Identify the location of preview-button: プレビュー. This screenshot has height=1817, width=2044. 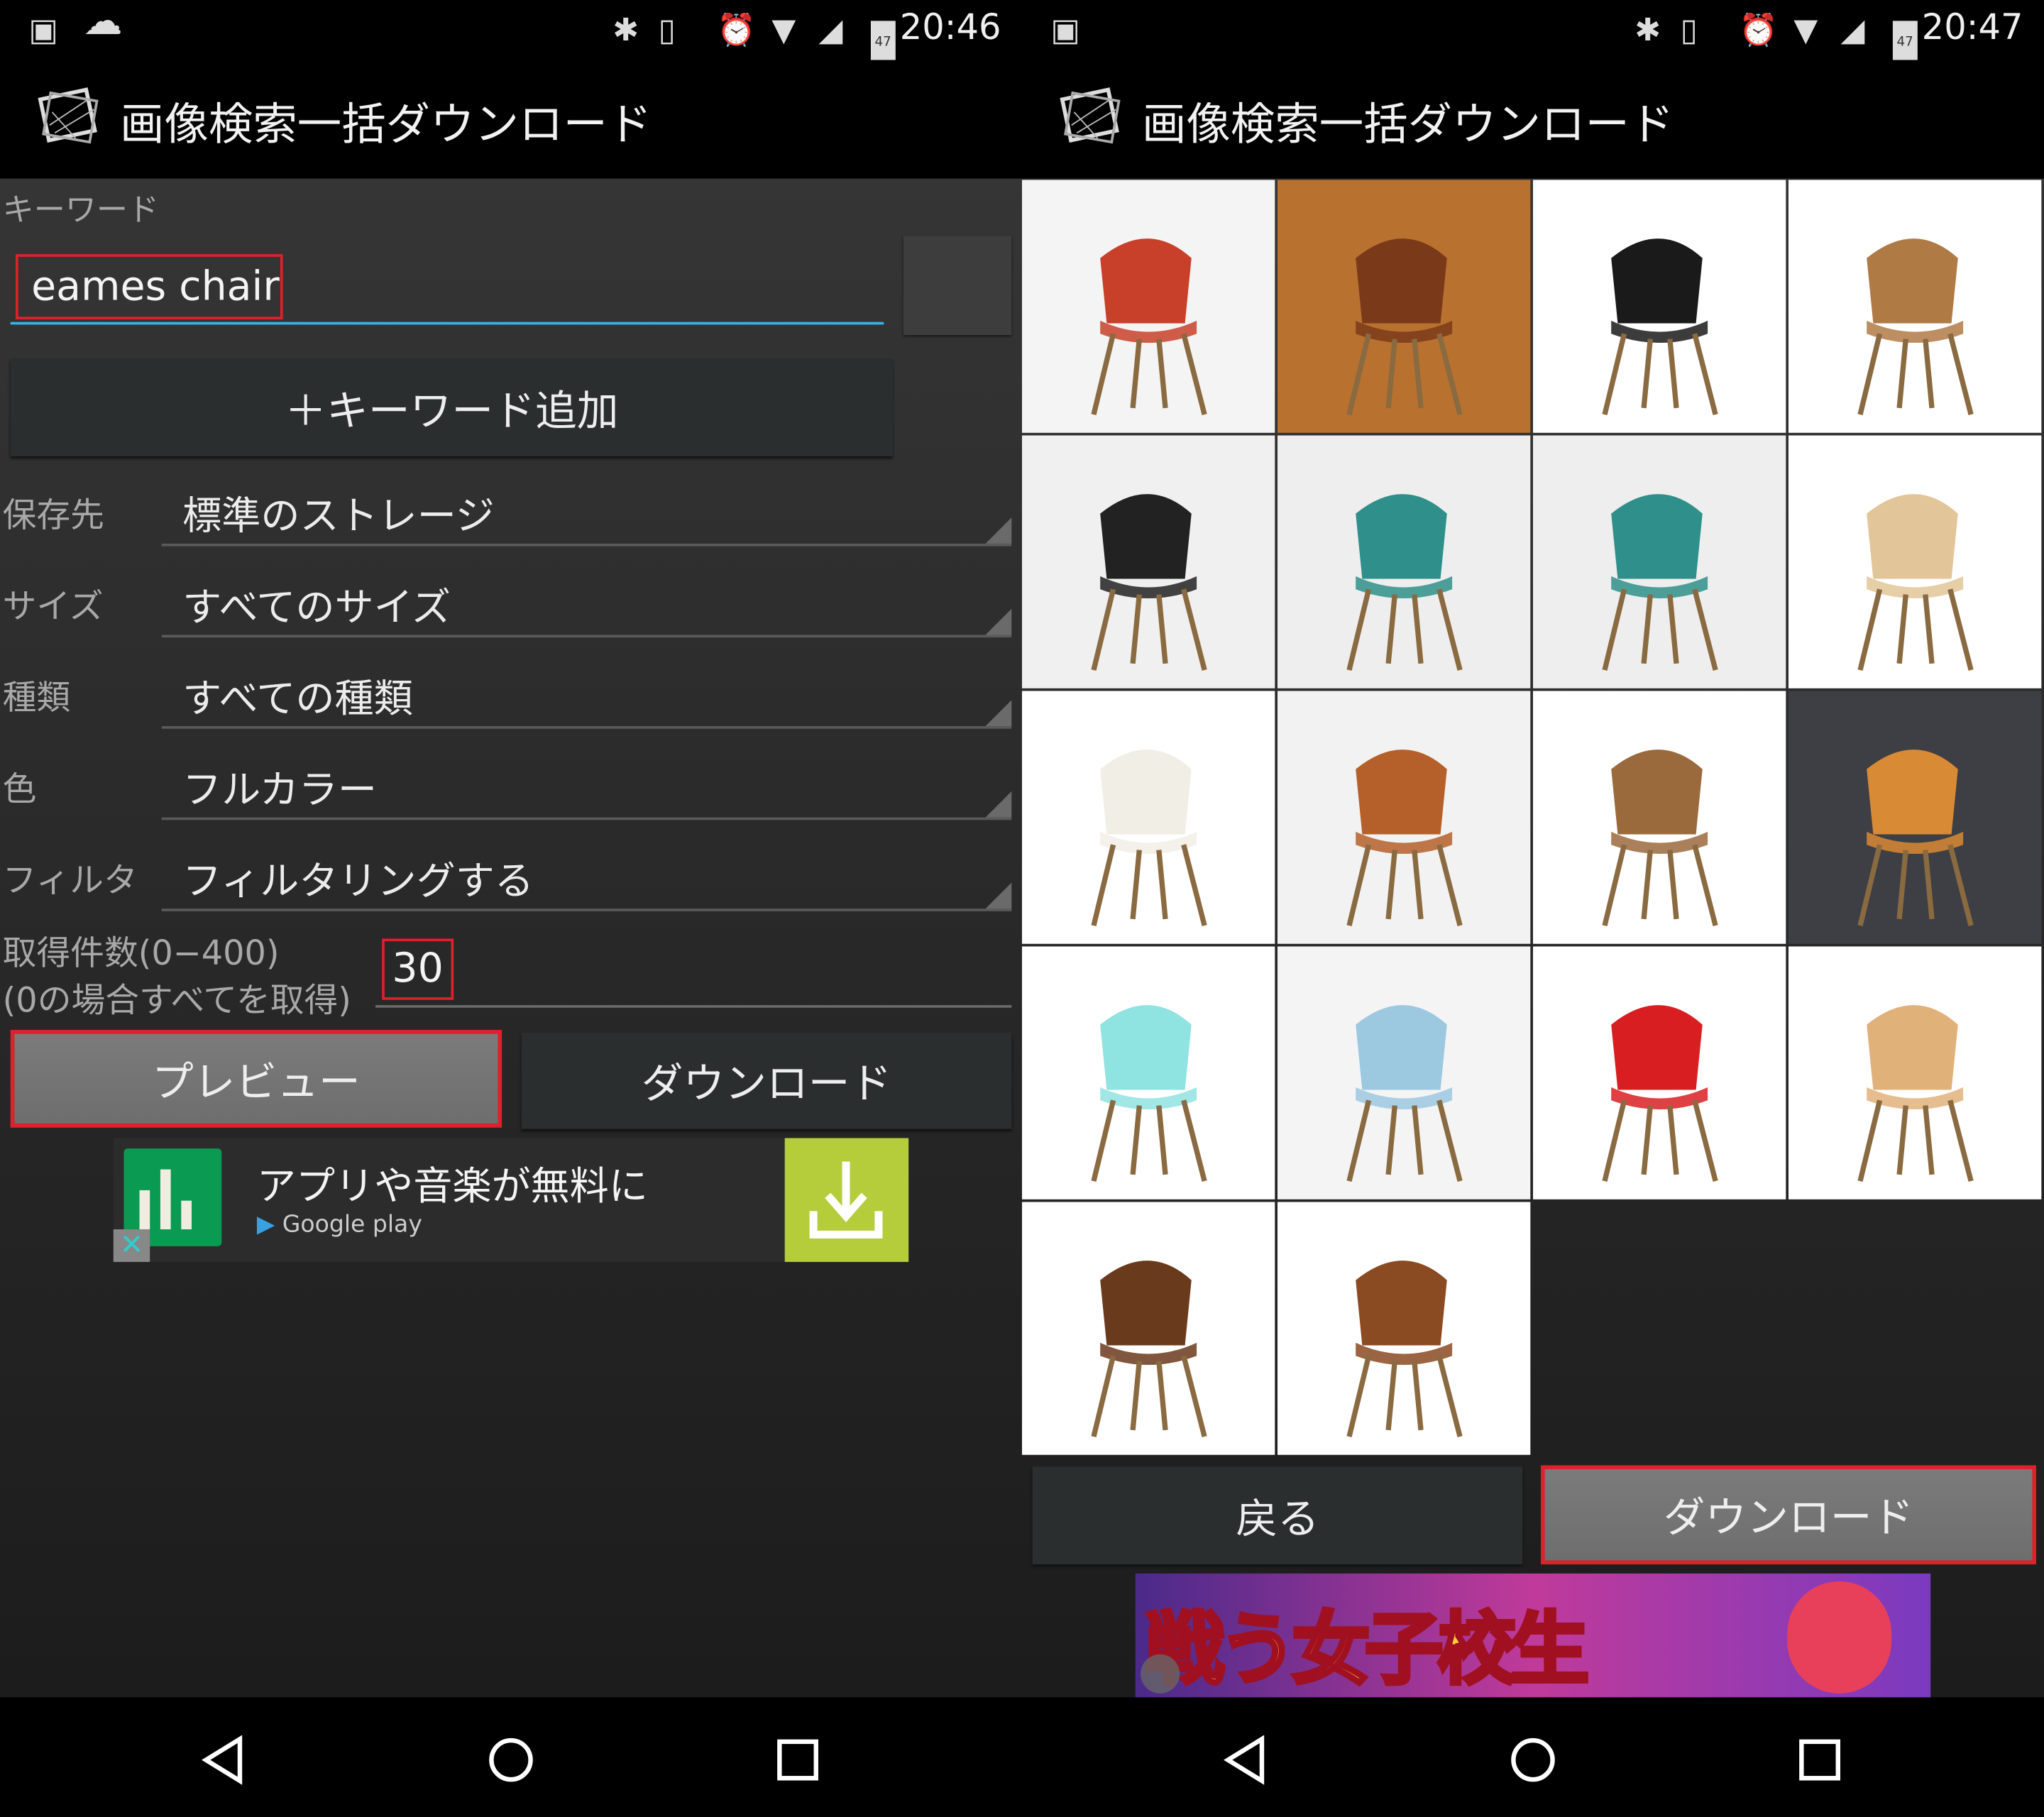
(256, 1079).